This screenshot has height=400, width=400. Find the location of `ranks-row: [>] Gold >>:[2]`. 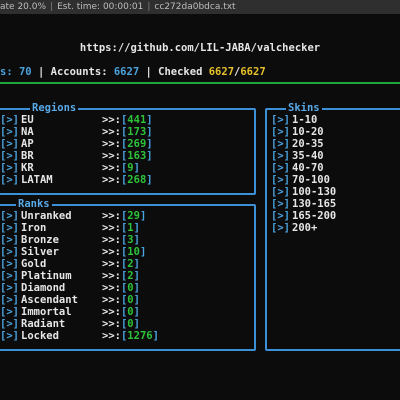

ranks-row: [>] Gold >>:[2] is located at coordinates (127, 264).